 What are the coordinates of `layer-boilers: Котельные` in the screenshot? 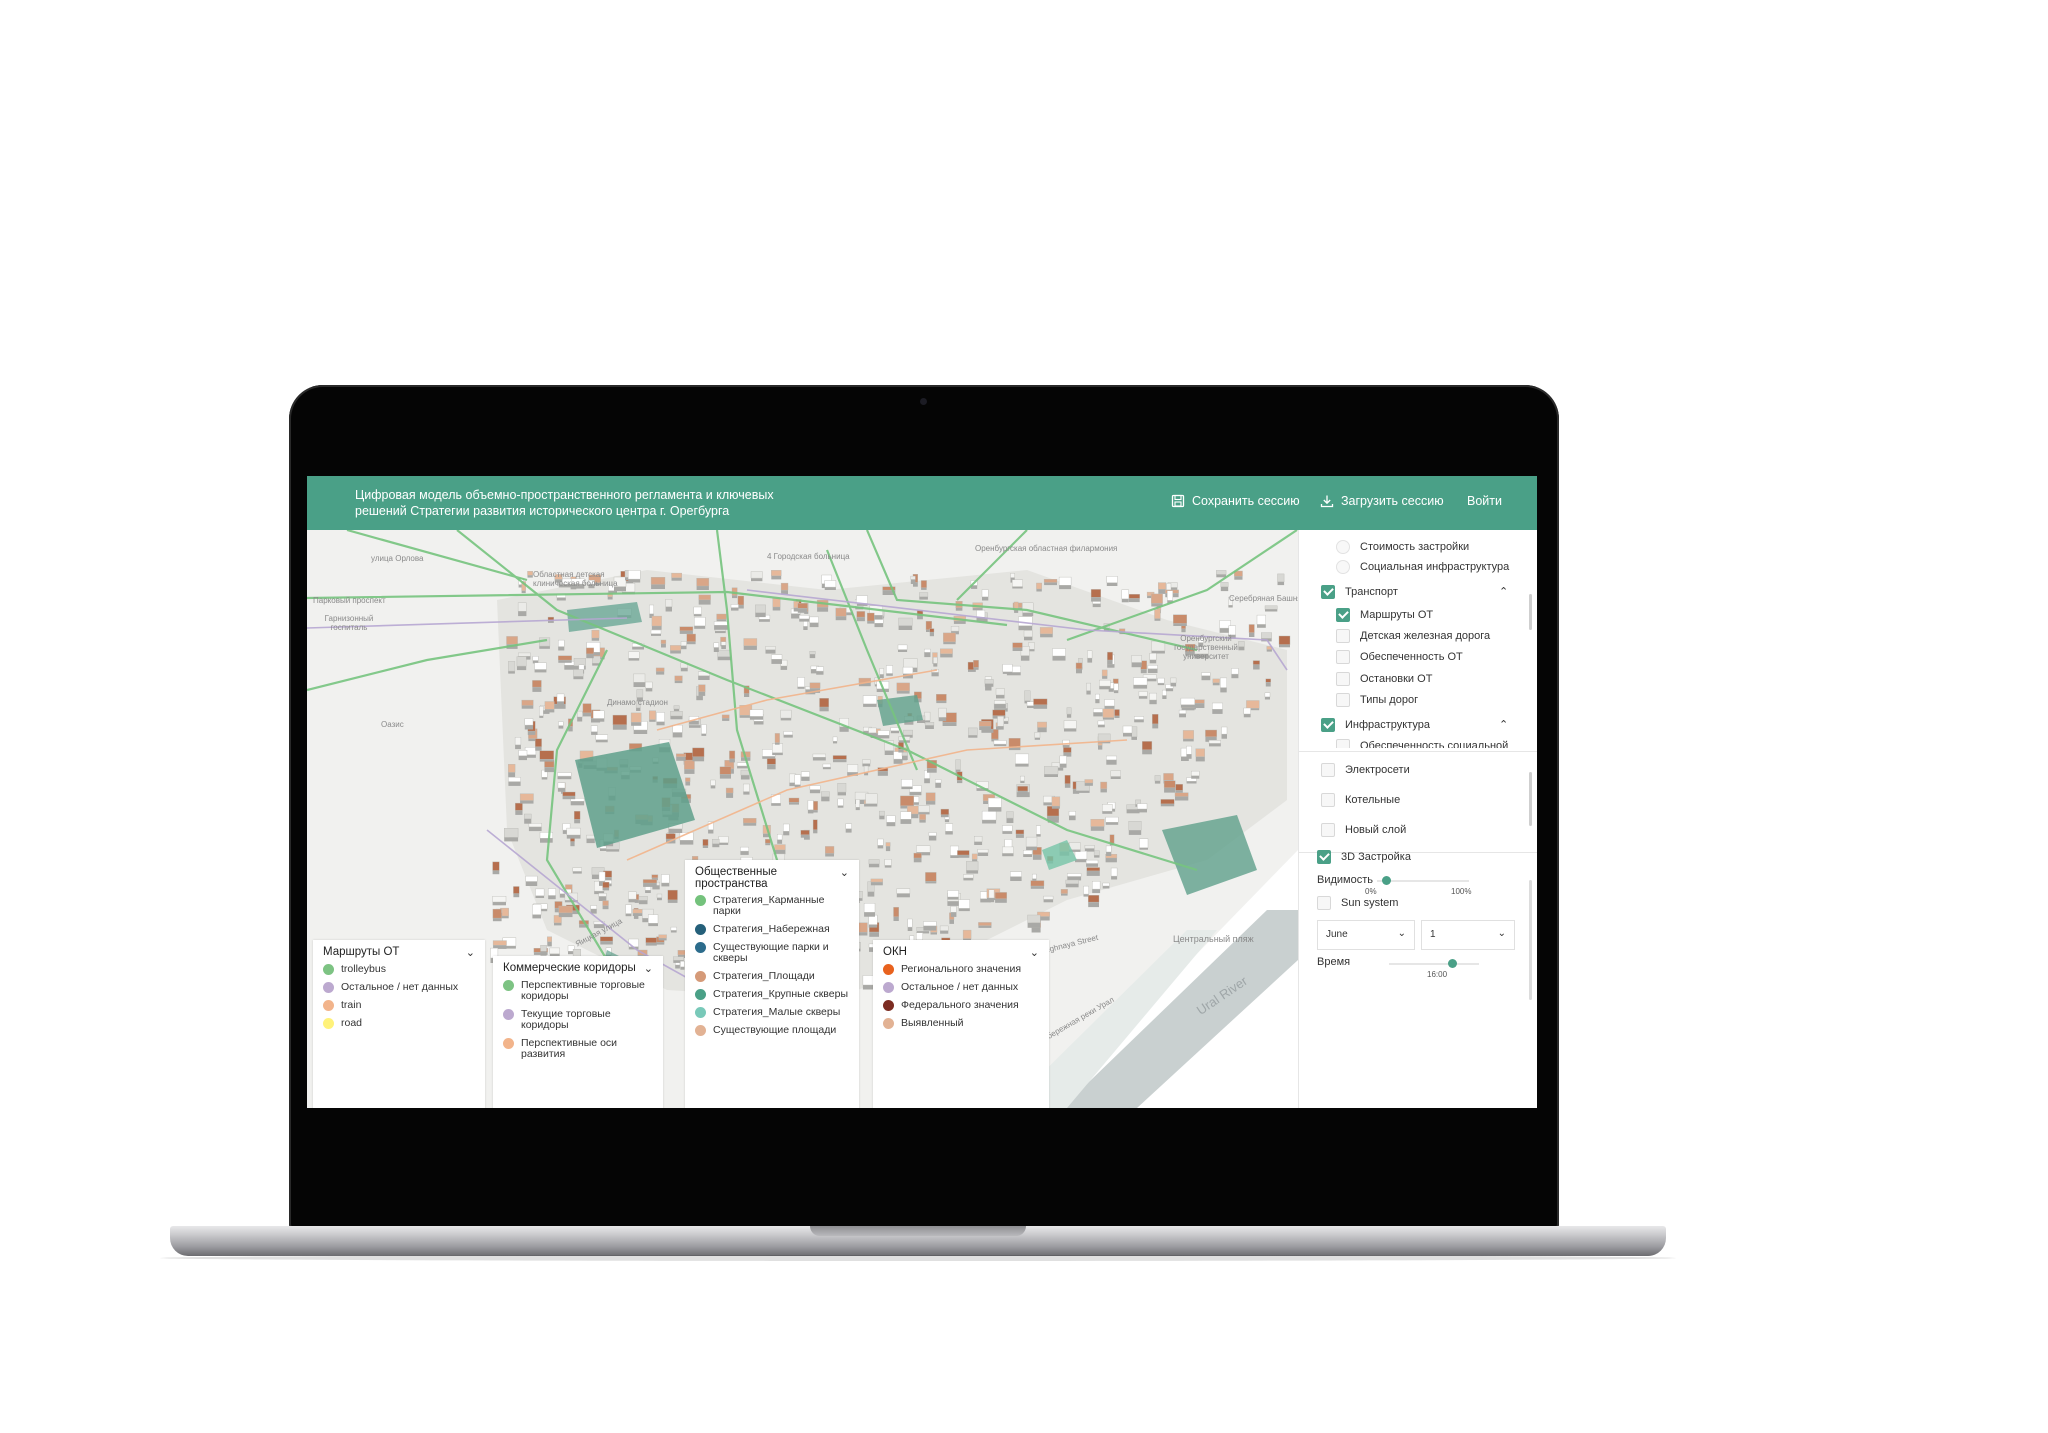 It's located at (1360, 800).